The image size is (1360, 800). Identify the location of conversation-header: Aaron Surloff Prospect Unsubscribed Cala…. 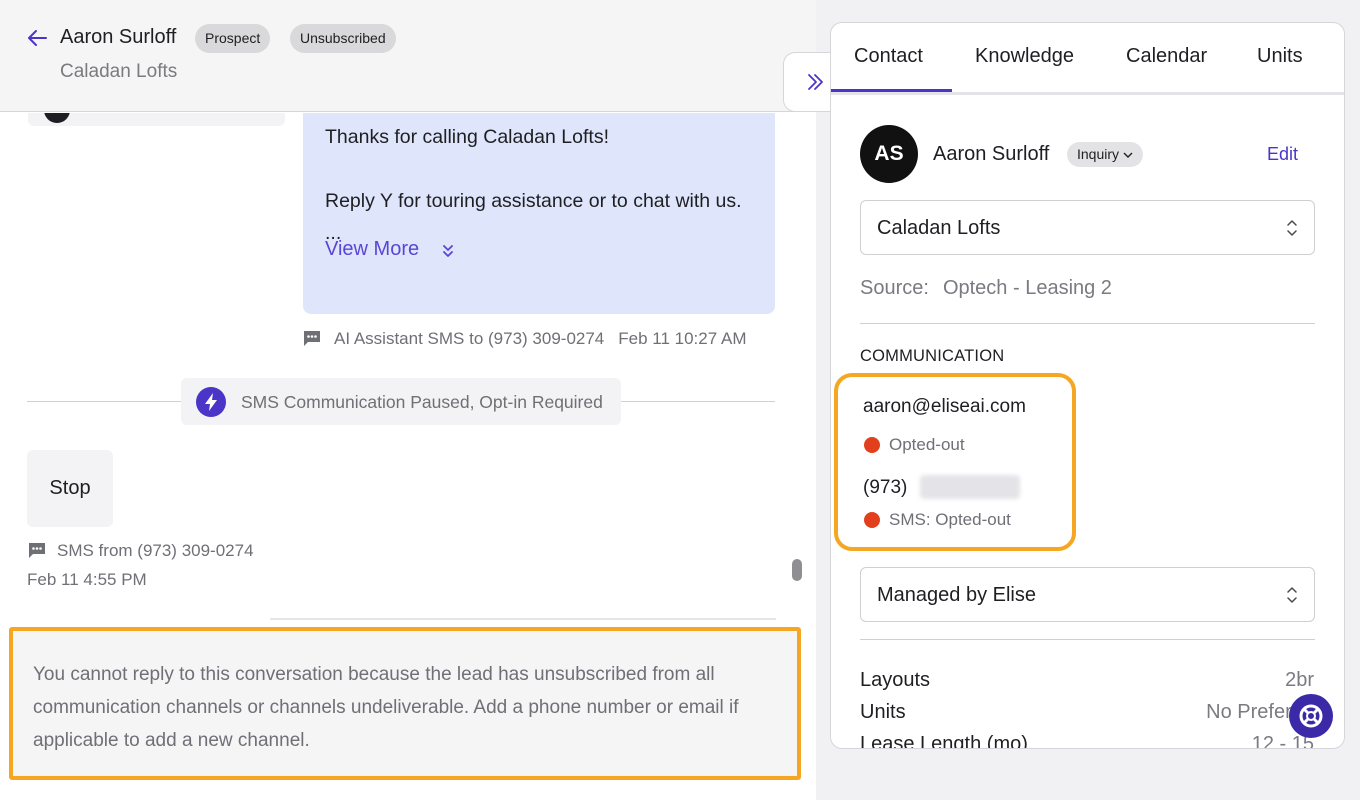
(408, 56).